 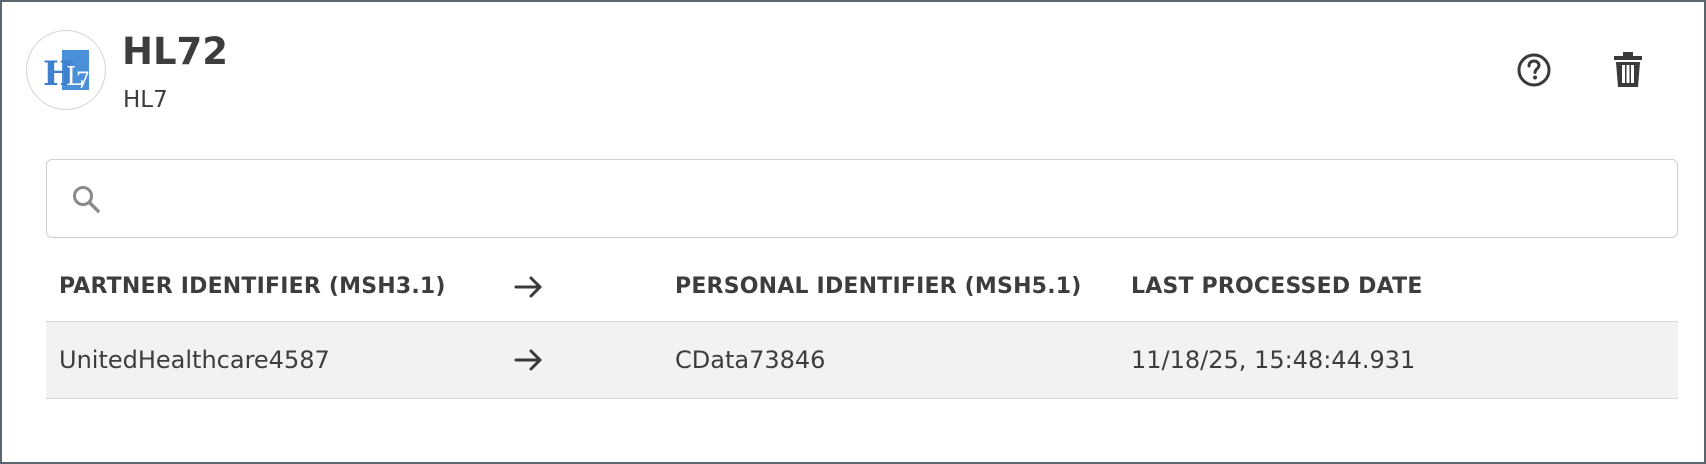 I want to click on search-input, so click(x=887, y=199).